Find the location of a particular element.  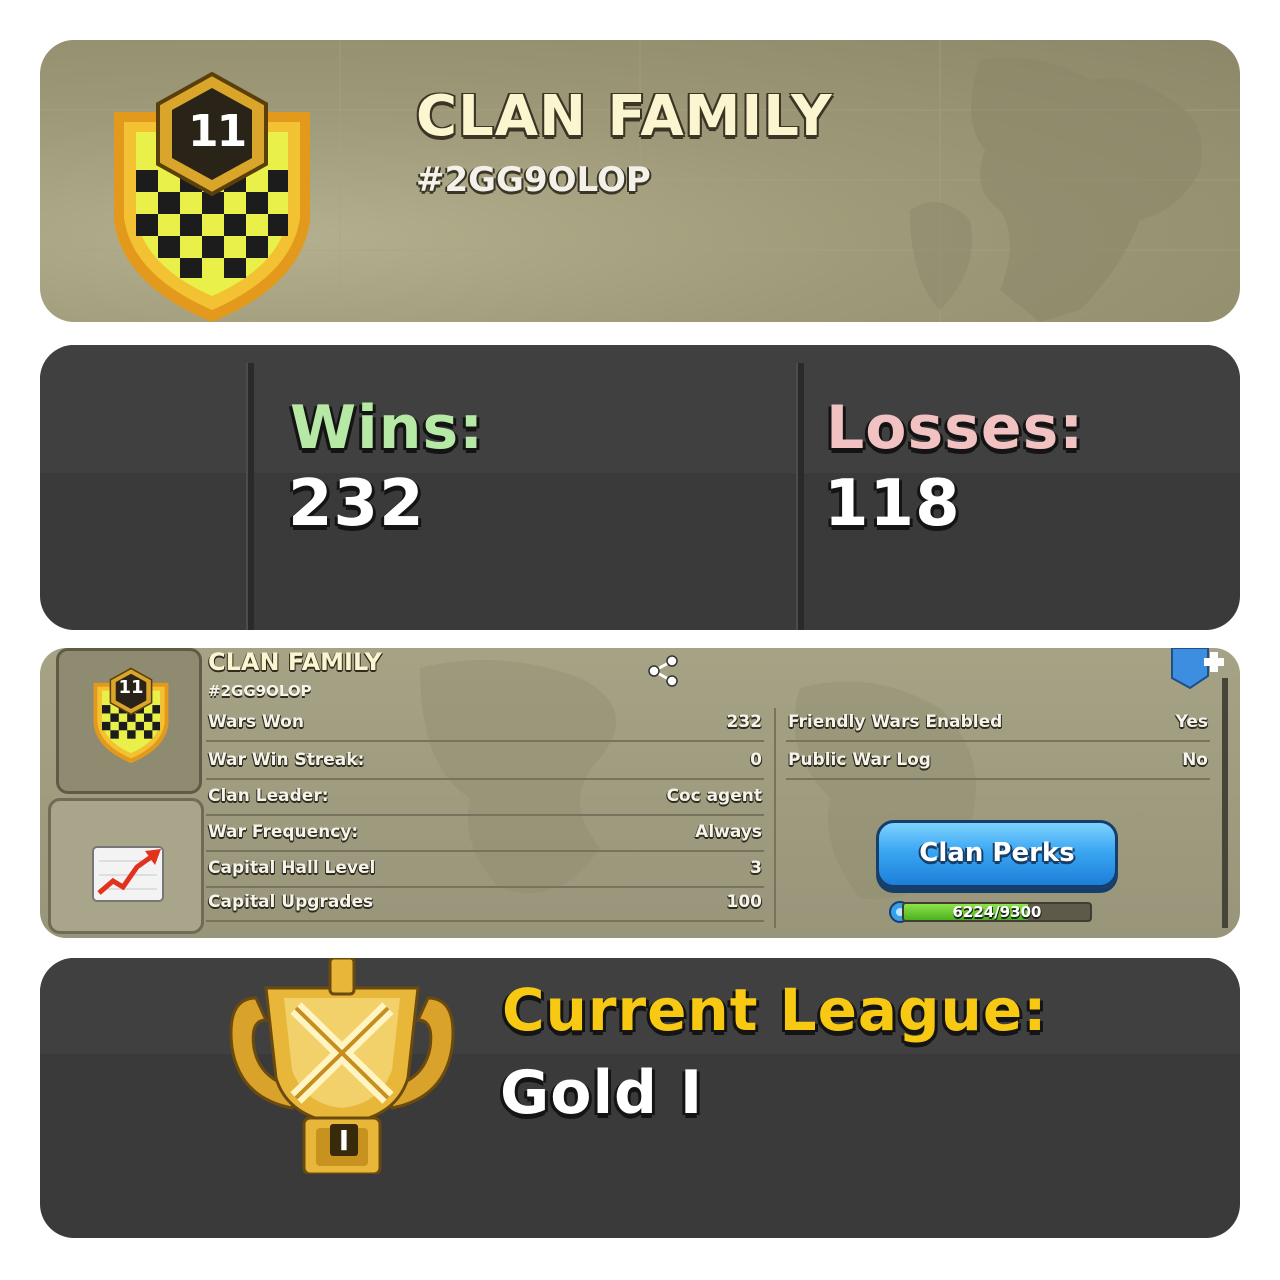

league-rank-digit: I is located at coordinates (344, 1140).